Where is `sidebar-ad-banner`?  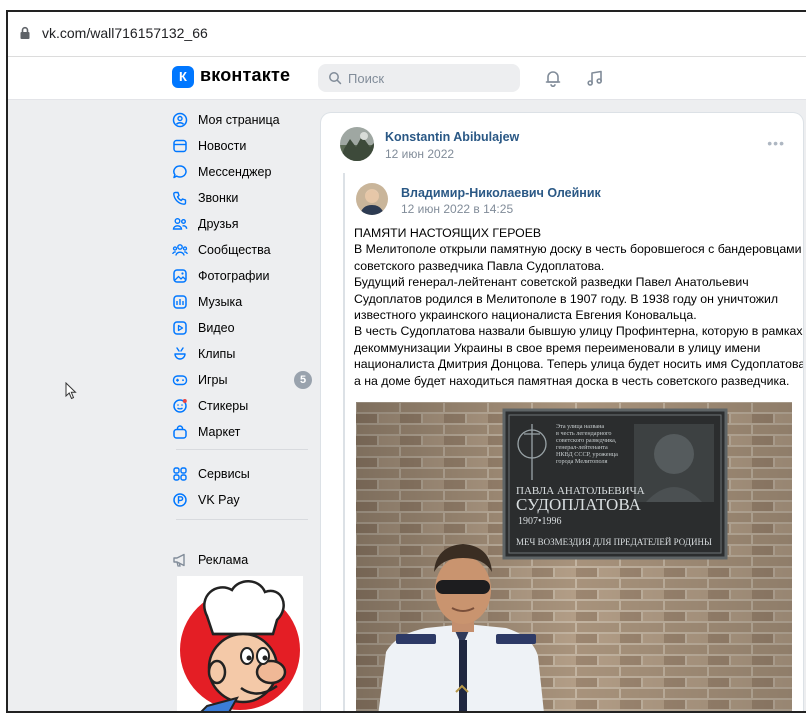
sidebar-ad-banner is located at coordinates (240, 643).